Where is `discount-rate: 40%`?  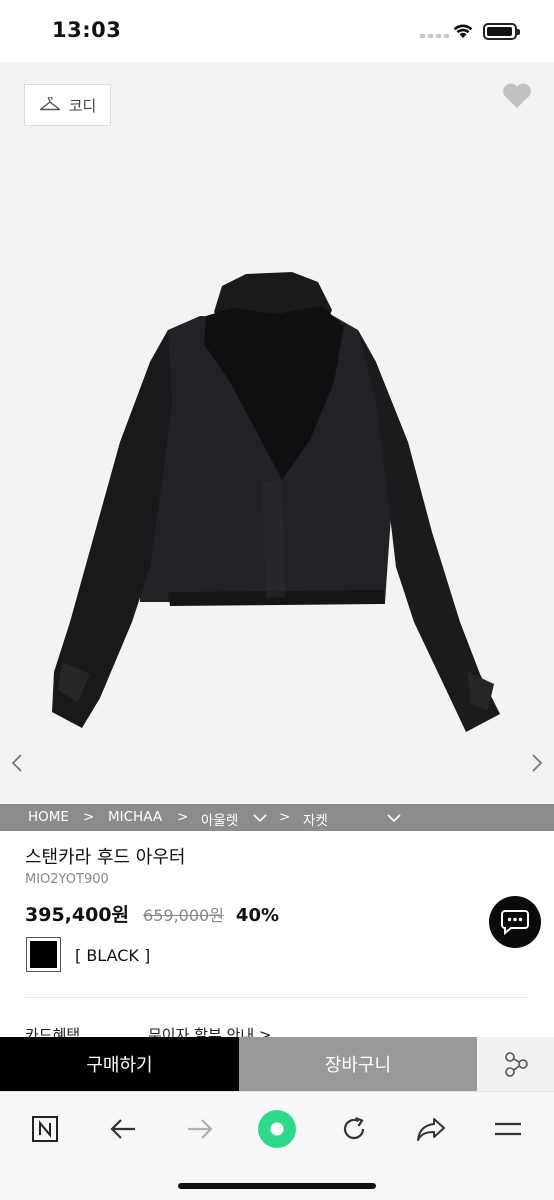 discount-rate: 40% is located at coordinates (257, 915).